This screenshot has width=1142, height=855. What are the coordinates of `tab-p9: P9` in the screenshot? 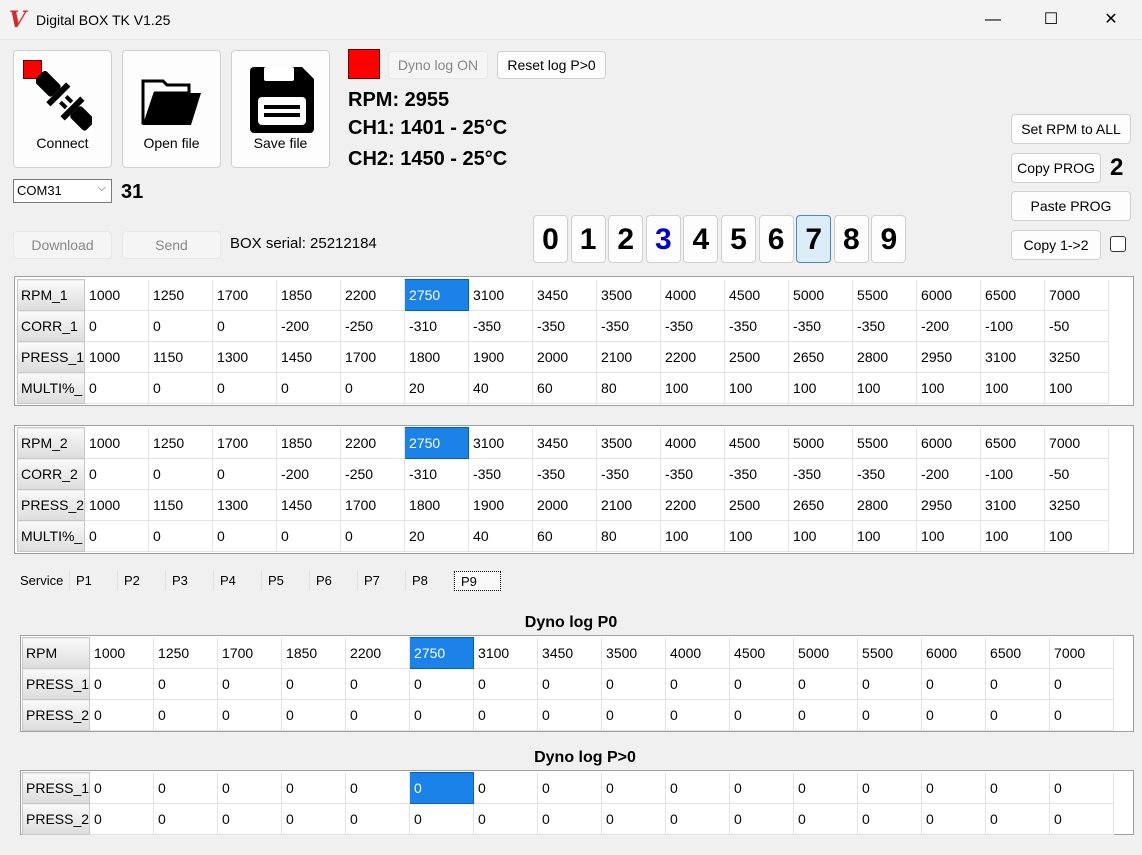 It's located at (477, 581).